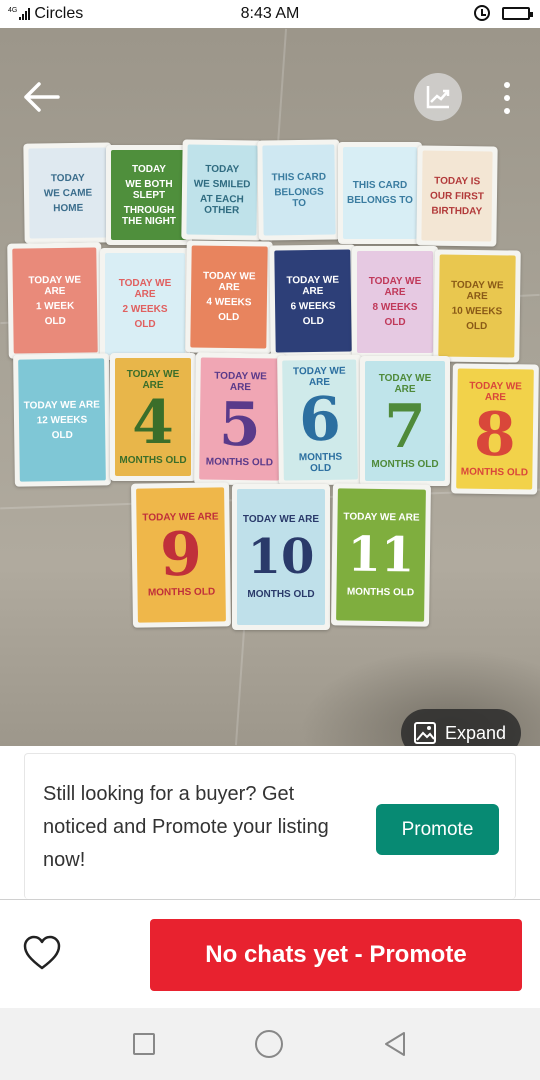 This screenshot has width=540, height=1080. I want to click on milestone-card-face: TODAY WE BOTH SLEPT THROUGH THE NIGHT, so click(149, 195).